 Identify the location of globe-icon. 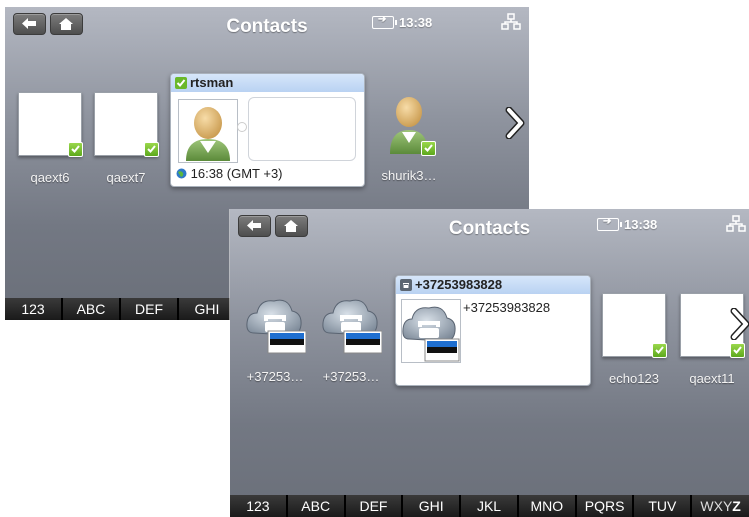
(181, 173).